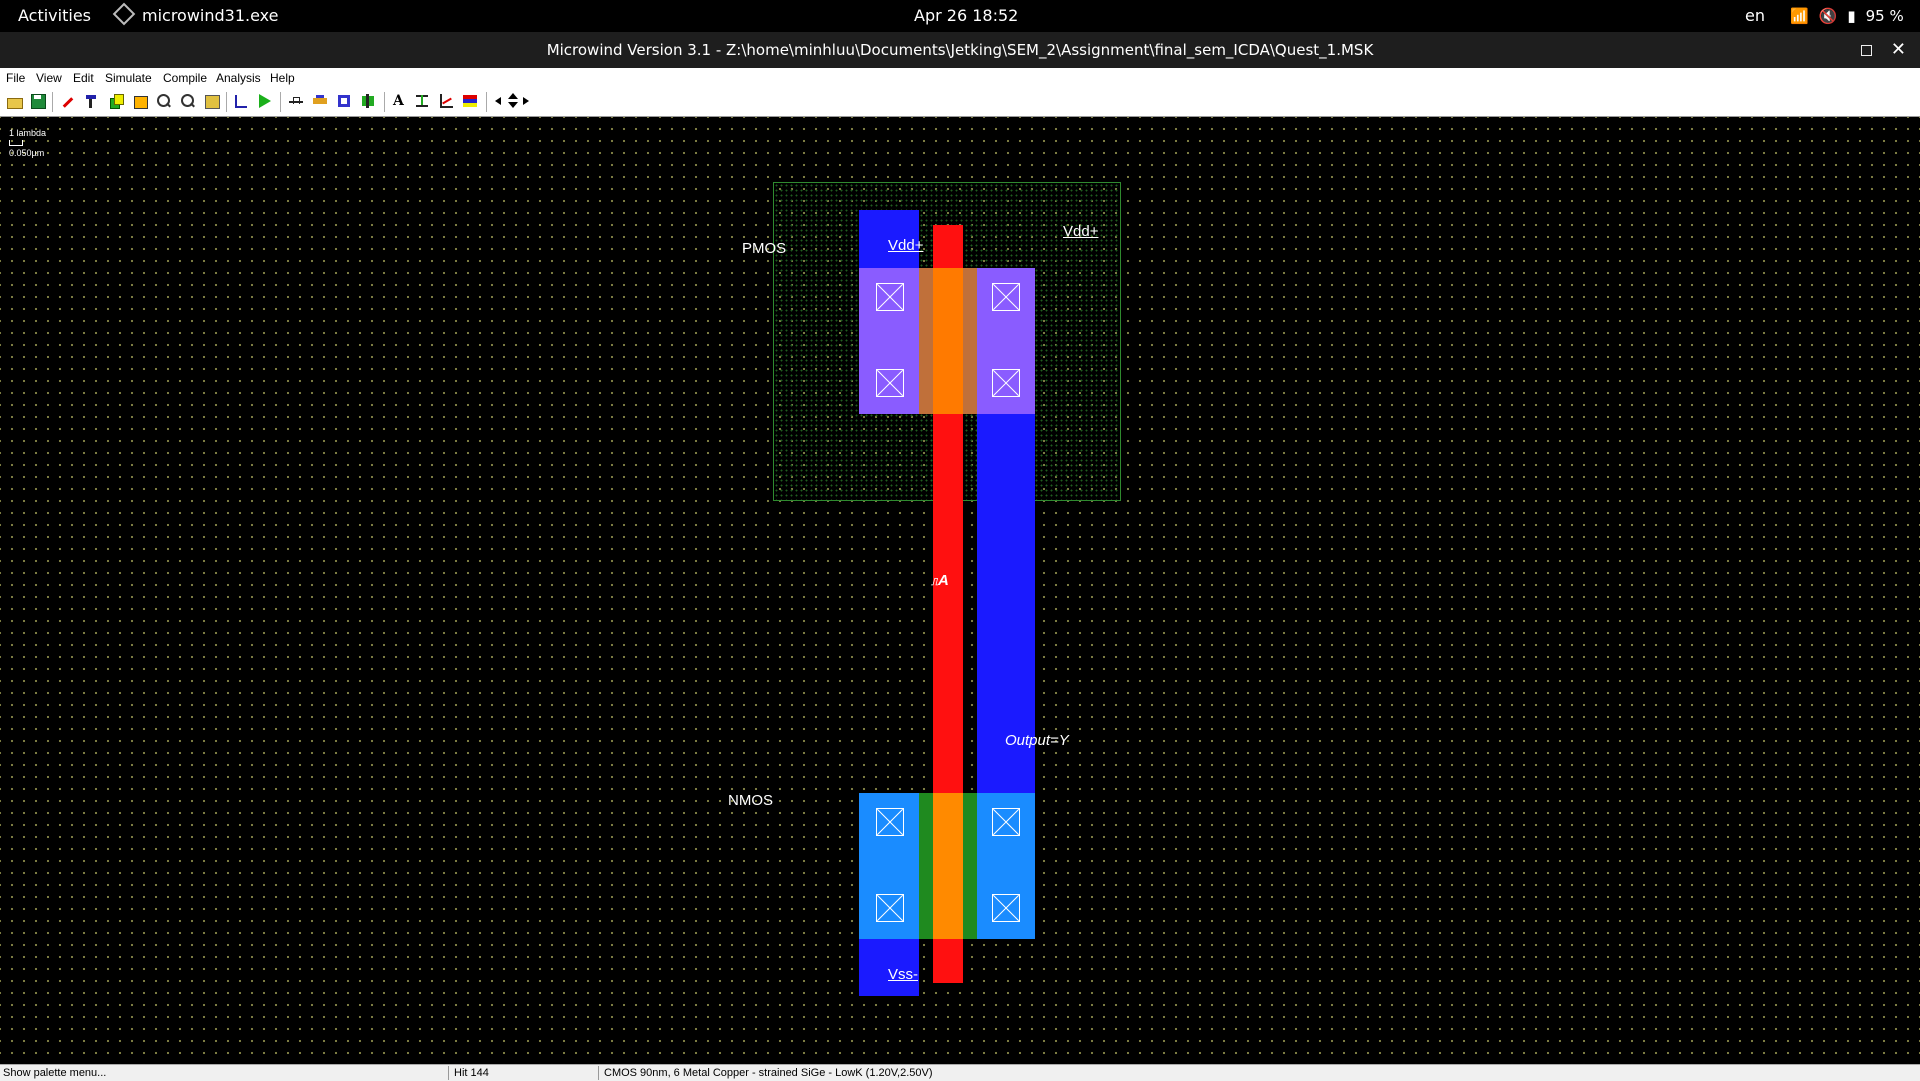 The height and width of the screenshot is (1081, 1920). I want to click on zoom-out-icon, so click(188, 101).